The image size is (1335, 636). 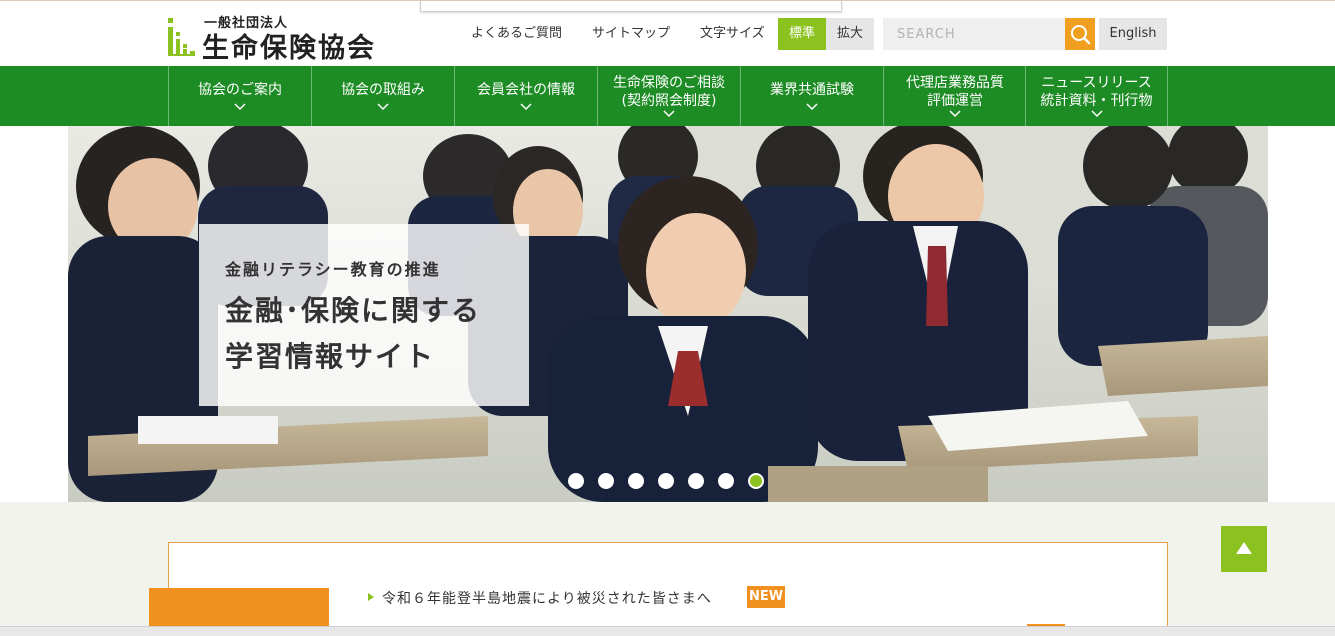 What do you see at coordinates (353, 334) in the screenshot?
I see `hero-title: 金融･保険に関する 学習情報サイト` at bounding box center [353, 334].